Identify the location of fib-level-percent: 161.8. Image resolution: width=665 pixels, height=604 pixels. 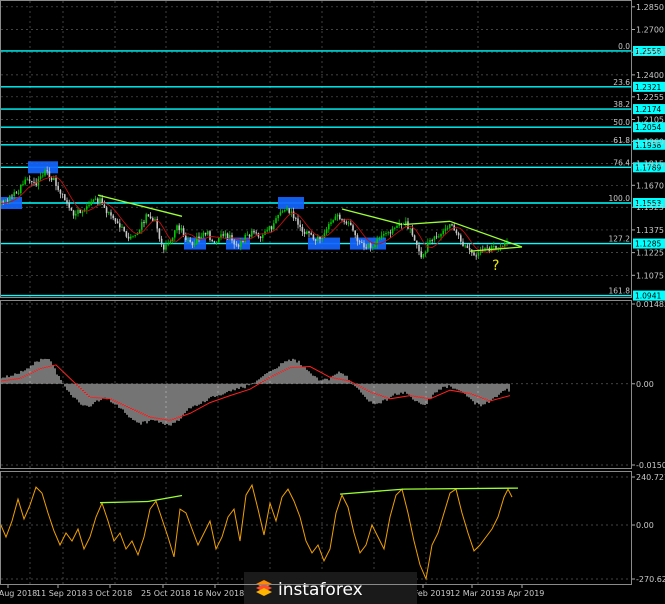
(620, 291).